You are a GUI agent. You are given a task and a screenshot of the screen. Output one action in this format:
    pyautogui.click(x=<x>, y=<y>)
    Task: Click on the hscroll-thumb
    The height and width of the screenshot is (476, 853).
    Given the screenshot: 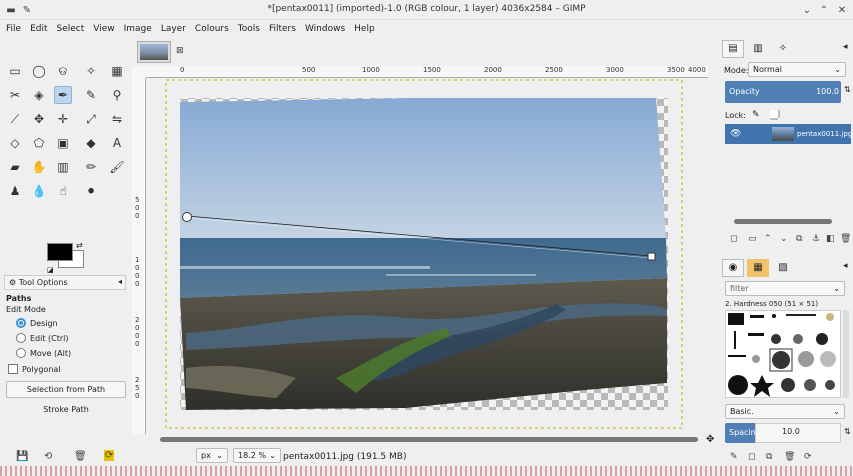 What is the action you would take?
    pyautogui.click(x=429, y=439)
    